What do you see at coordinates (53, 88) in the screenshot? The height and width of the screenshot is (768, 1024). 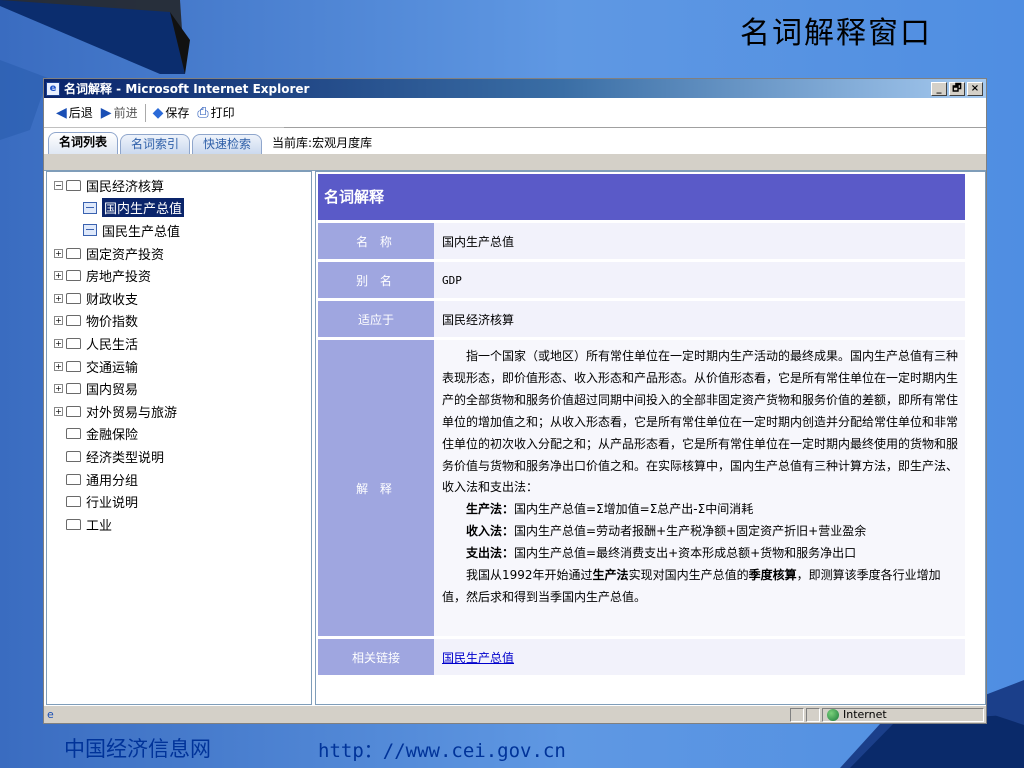 I see `ie-app-icon: e` at bounding box center [53, 88].